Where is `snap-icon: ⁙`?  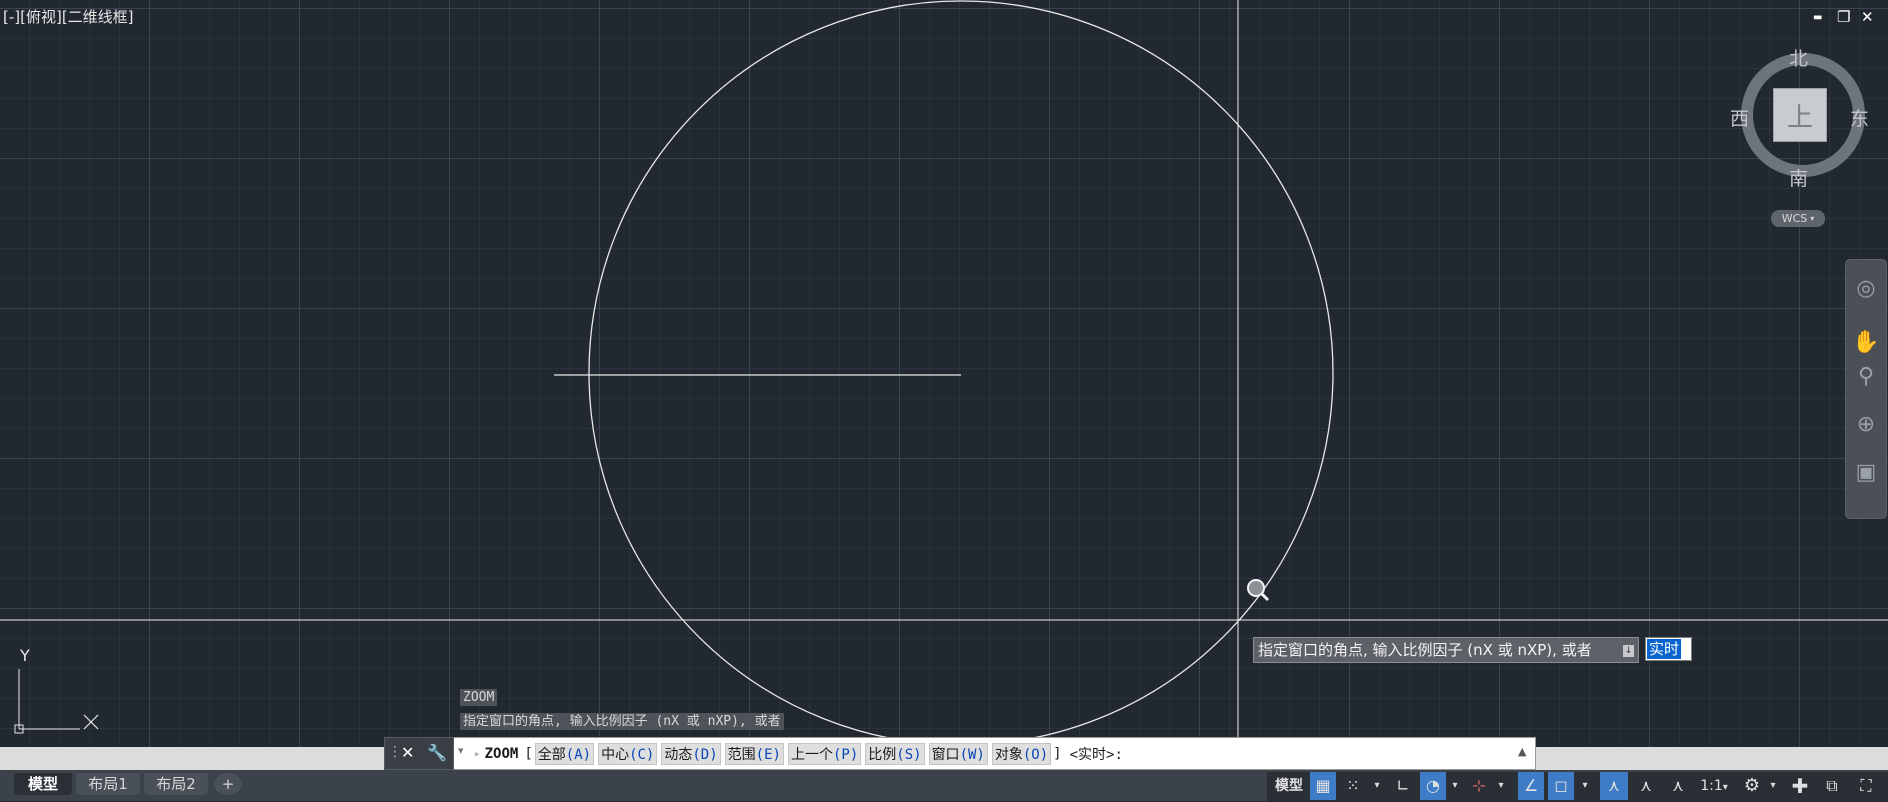 snap-icon: ⁙ is located at coordinates (1353, 786).